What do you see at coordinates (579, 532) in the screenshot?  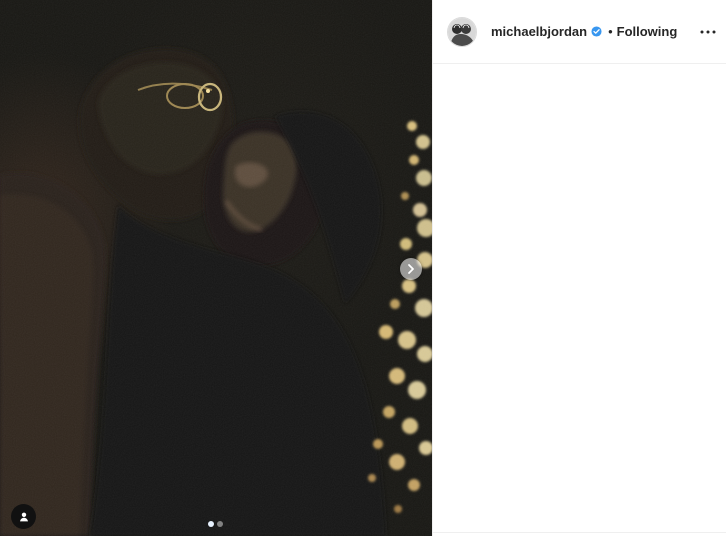 I see `sidebar-bottom-divider` at bounding box center [579, 532].